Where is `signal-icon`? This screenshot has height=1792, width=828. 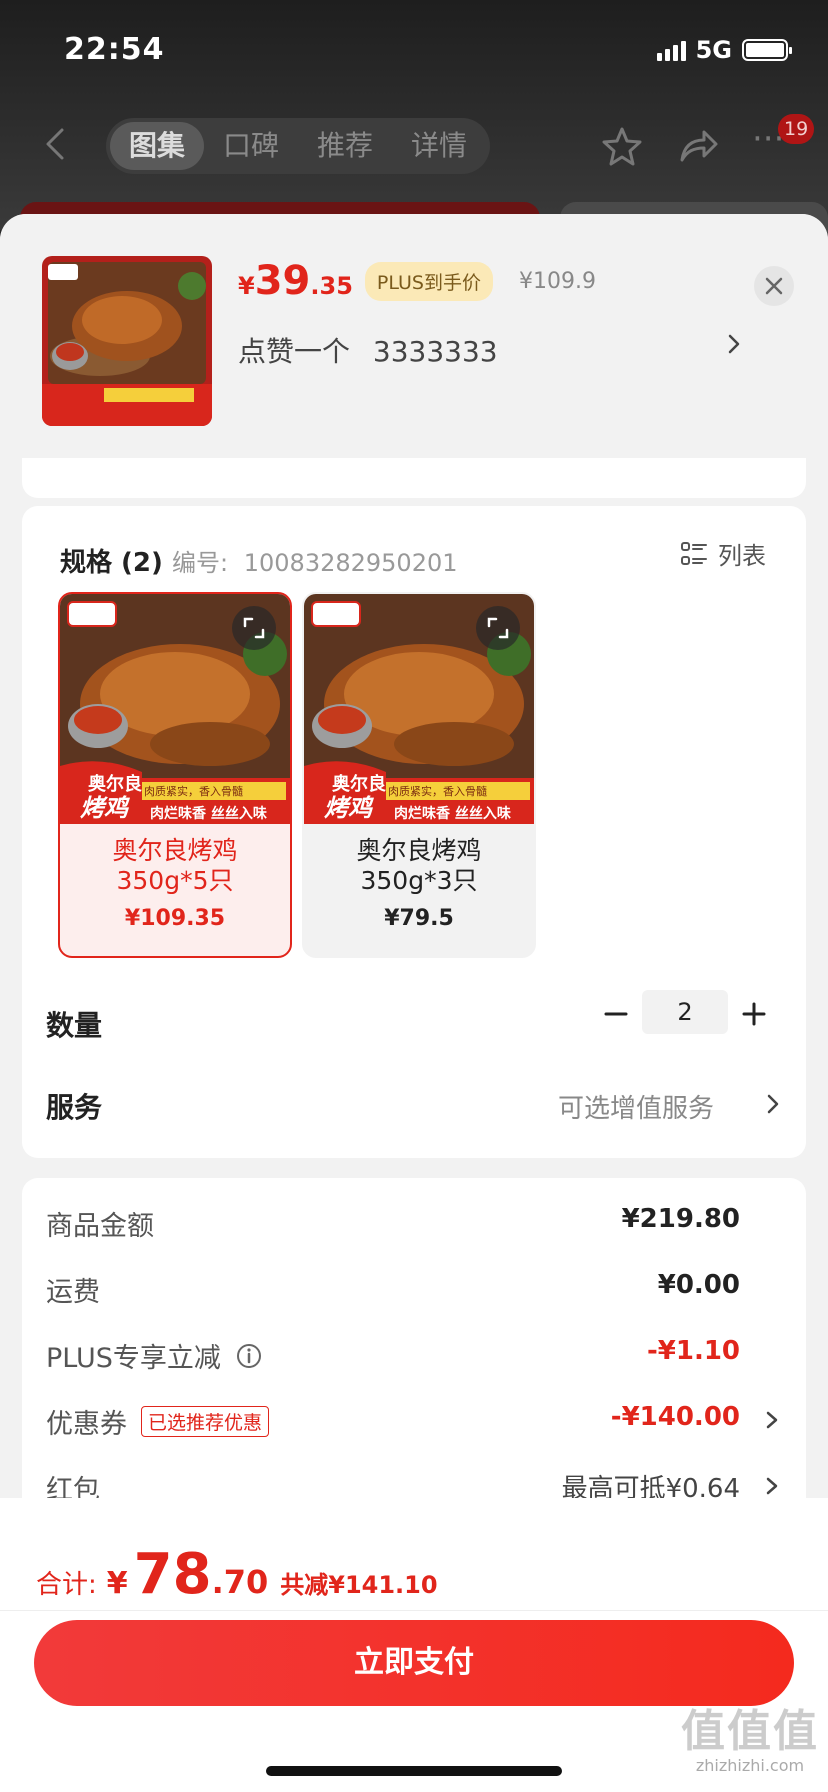 signal-icon is located at coordinates (671, 50).